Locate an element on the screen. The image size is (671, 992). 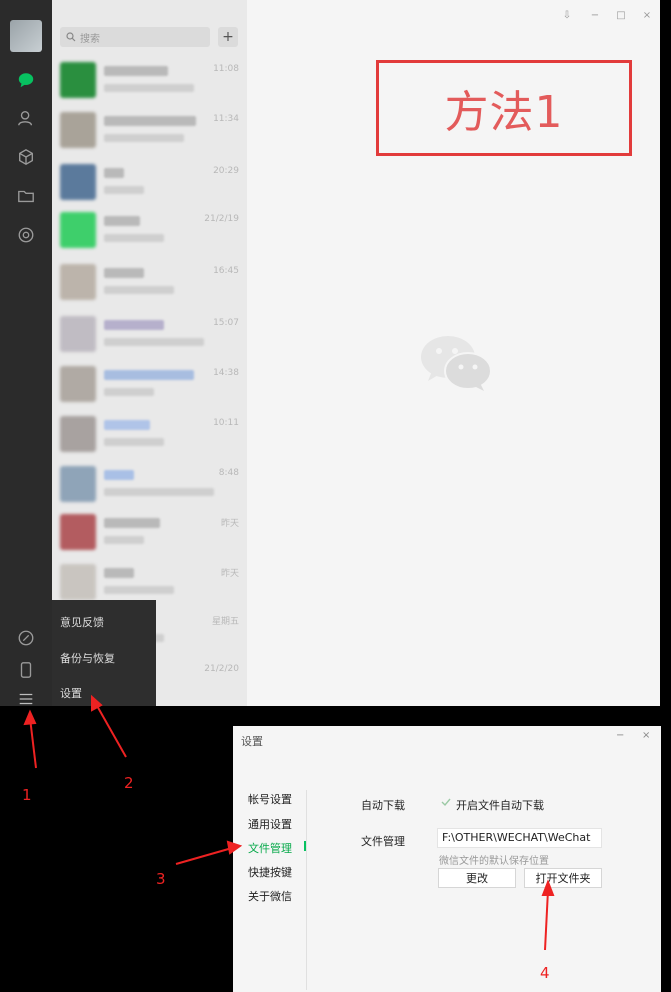
chat-list-item: 昨天 is located at coordinates (149, 533).